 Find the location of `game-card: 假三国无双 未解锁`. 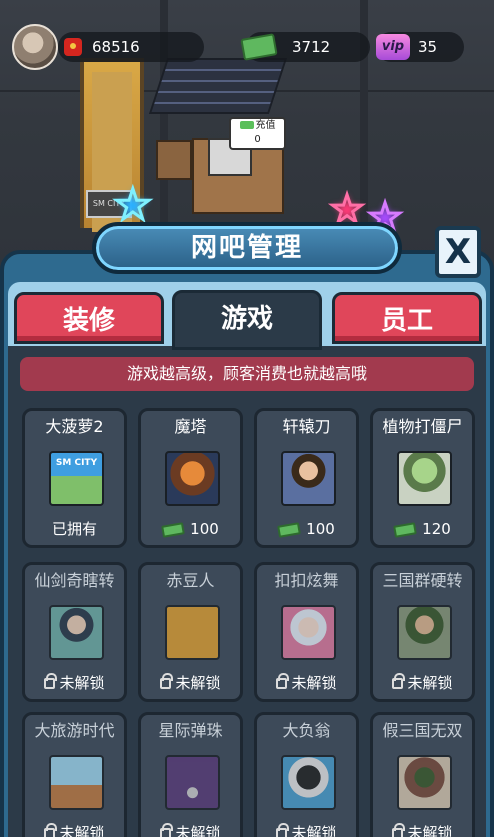

game-card: 假三国无双 未解锁 is located at coordinates (422, 774).